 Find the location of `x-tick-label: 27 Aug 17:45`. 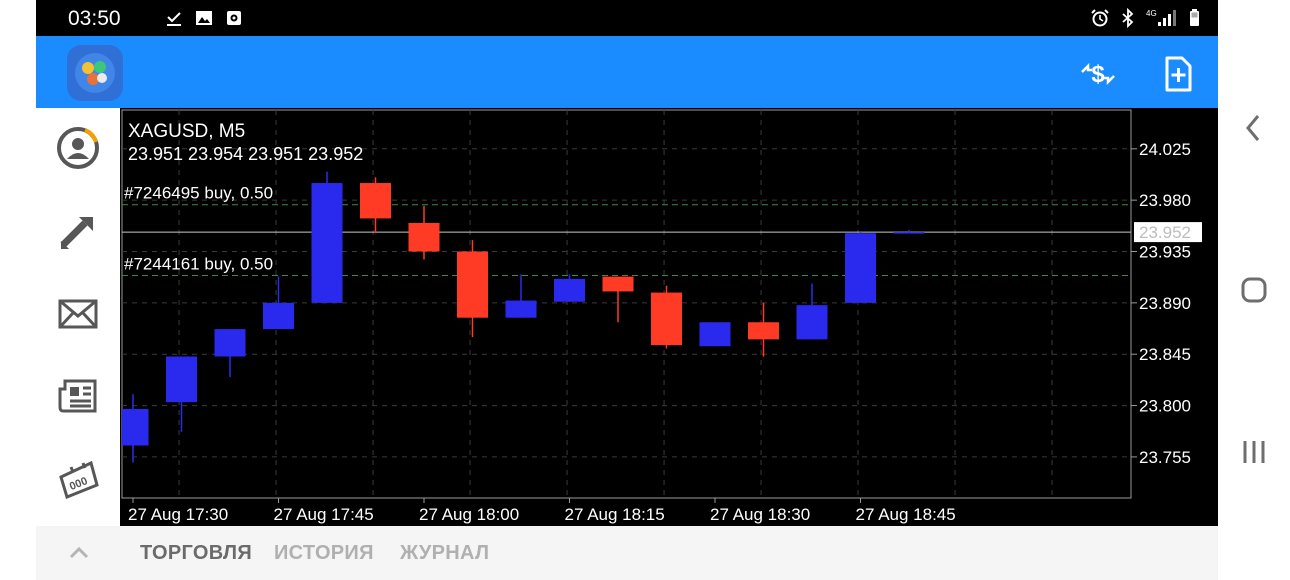

x-tick-label: 27 Aug 17:45 is located at coordinates (324, 514).